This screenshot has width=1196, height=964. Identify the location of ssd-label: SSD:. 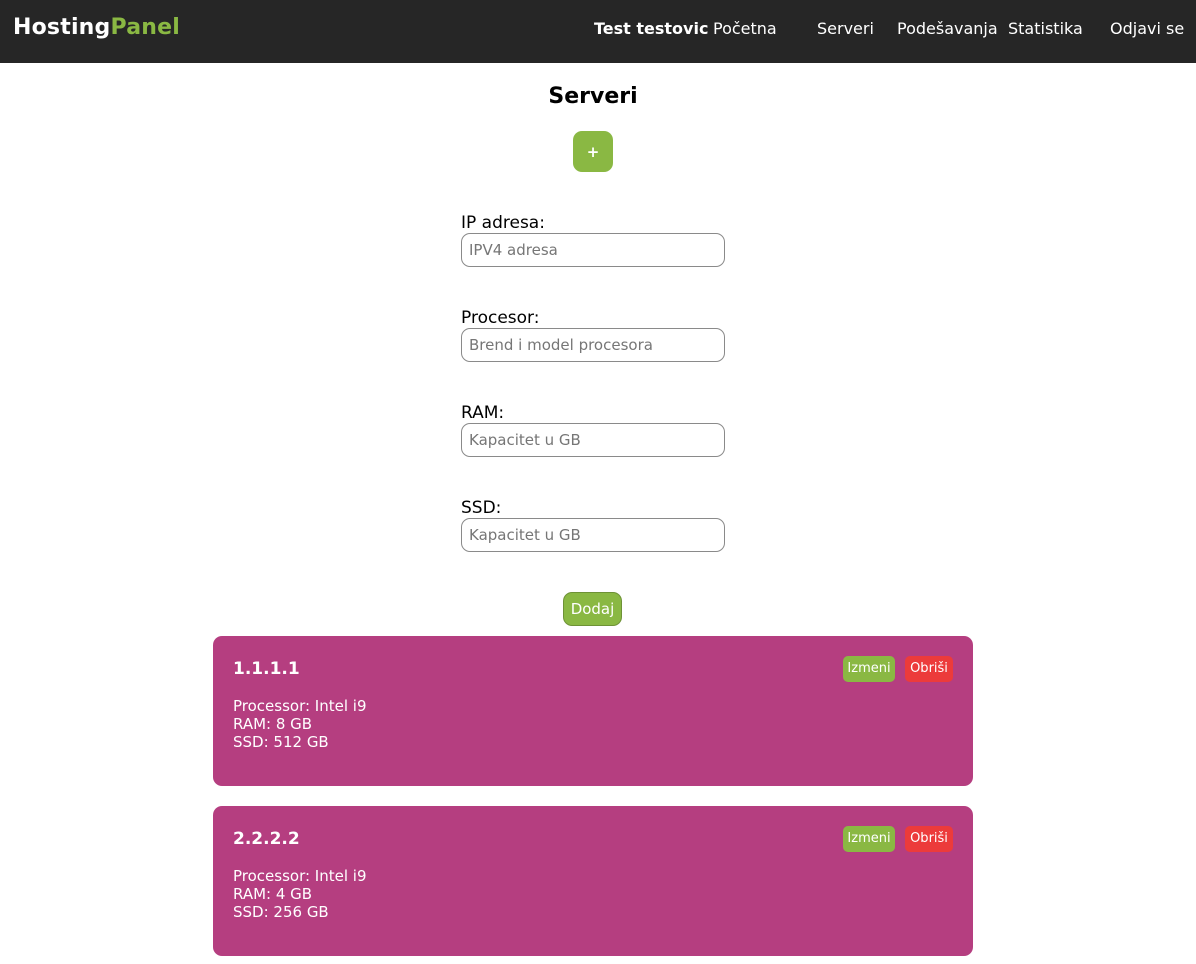
(481, 508).